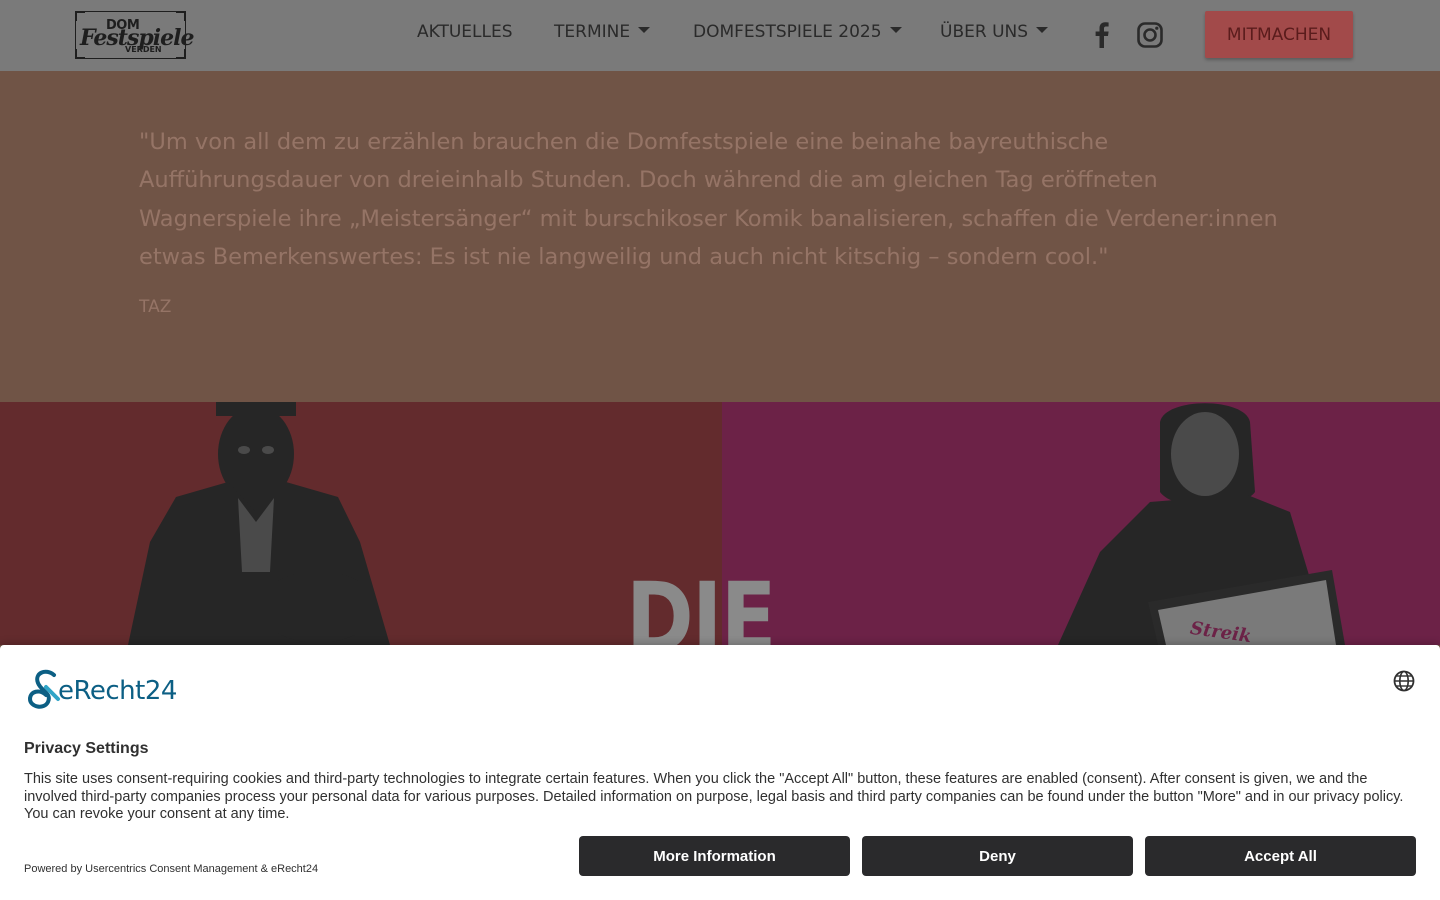  I want to click on accept-all-button: Accept All, so click(1280, 856).